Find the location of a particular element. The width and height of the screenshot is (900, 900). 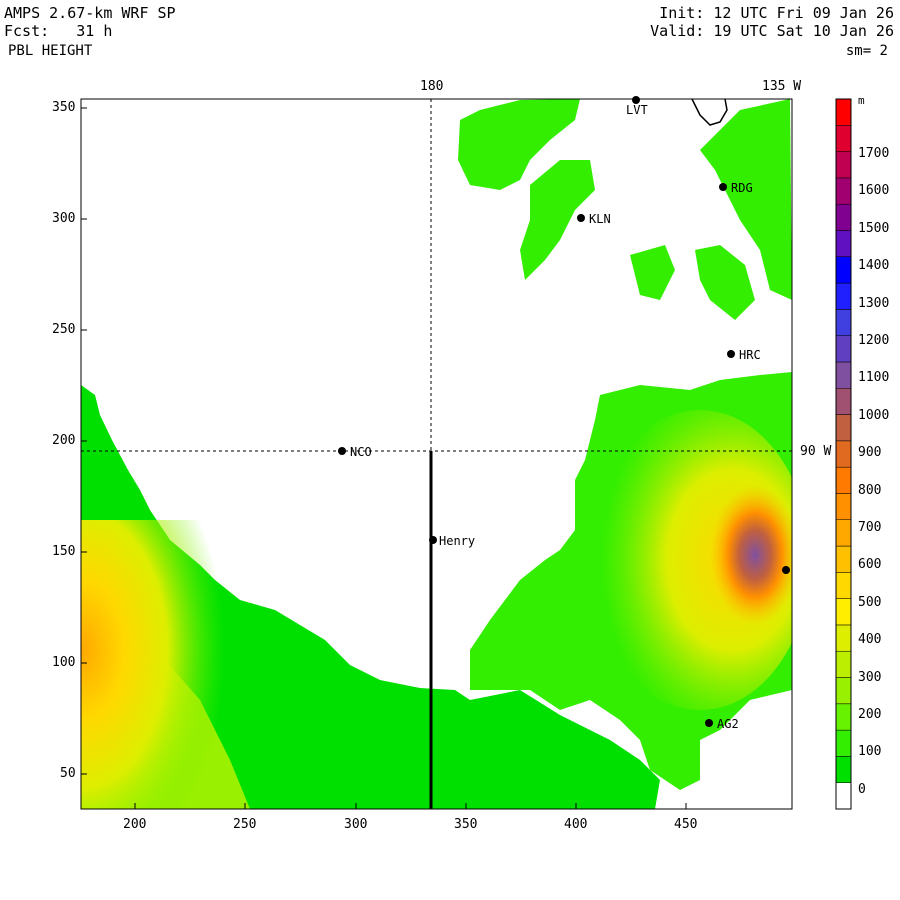

meridian-label-135w: 135 W is located at coordinates (782, 86).